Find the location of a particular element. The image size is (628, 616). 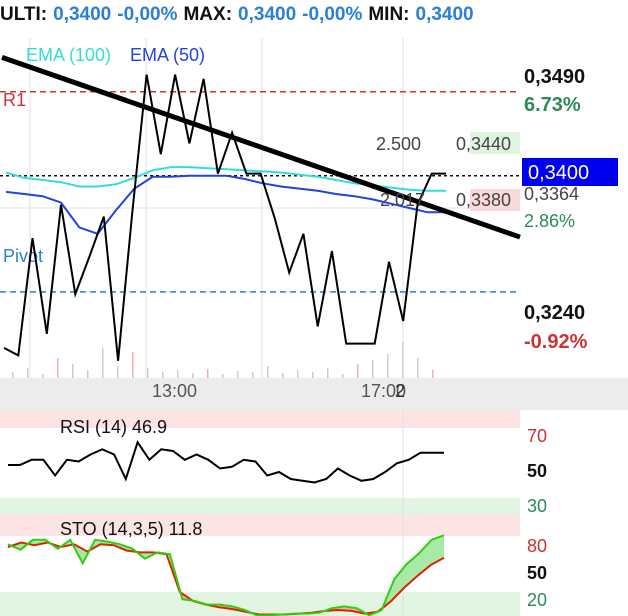

orderbook-bid-qty: 2.017 is located at coordinates (402, 200).